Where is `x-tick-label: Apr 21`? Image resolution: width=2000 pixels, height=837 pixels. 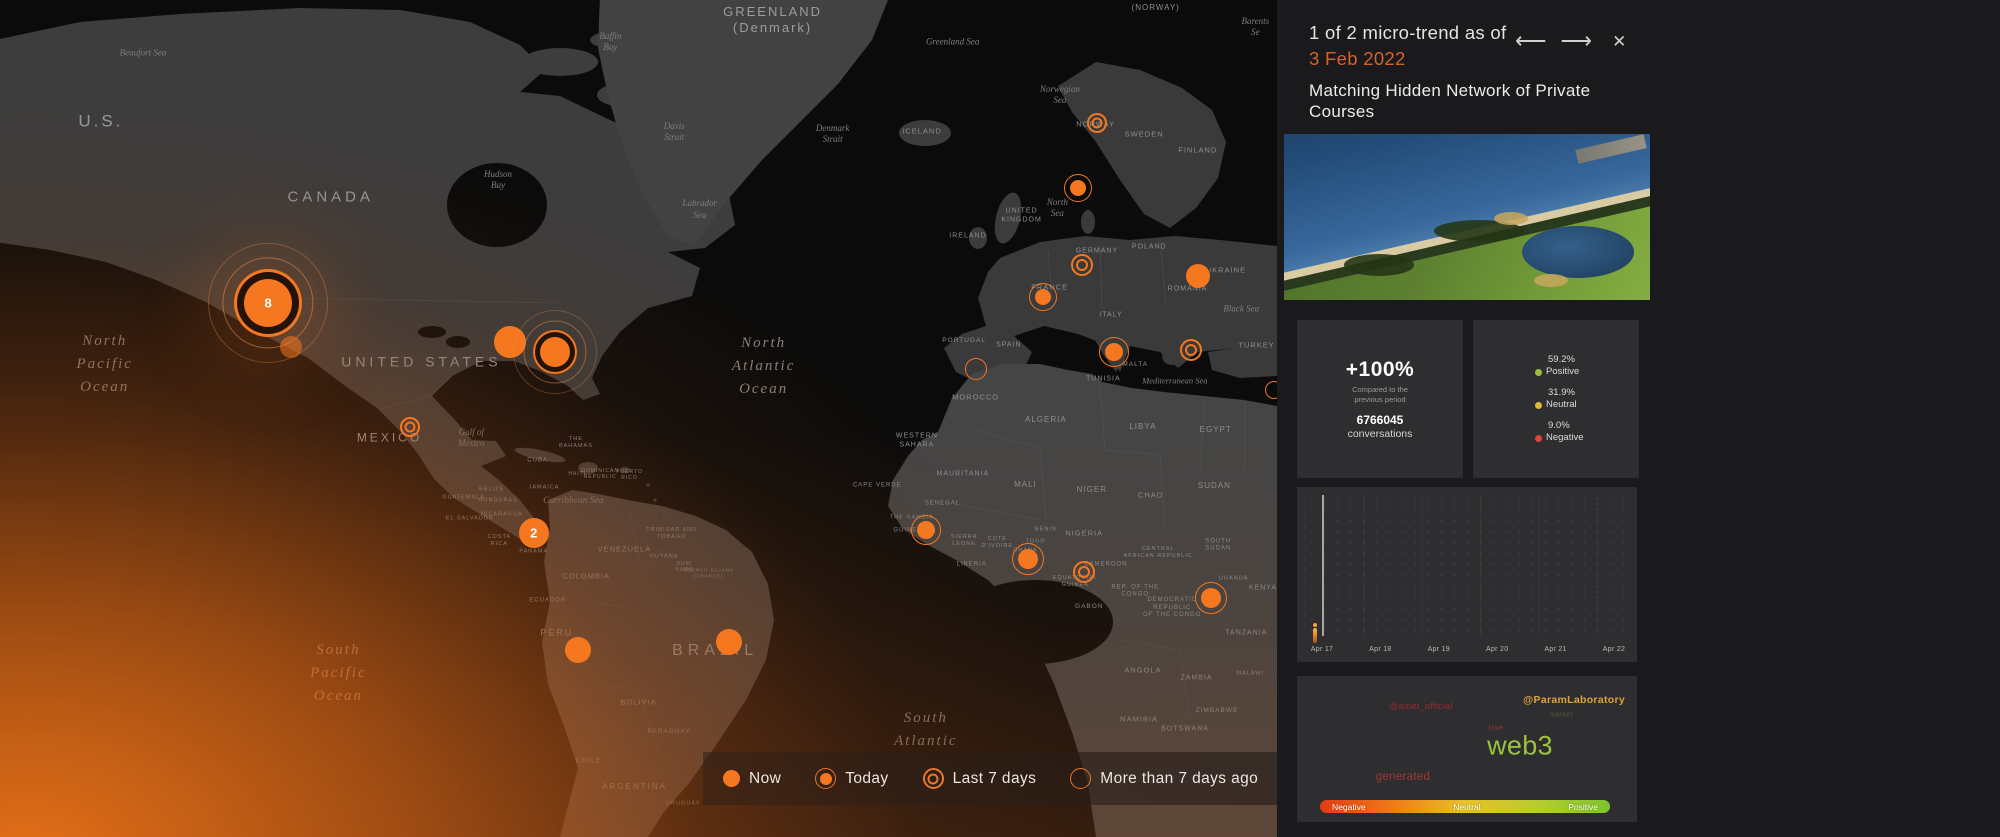
x-tick-label: Apr 21 is located at coordinates (1555, 649).